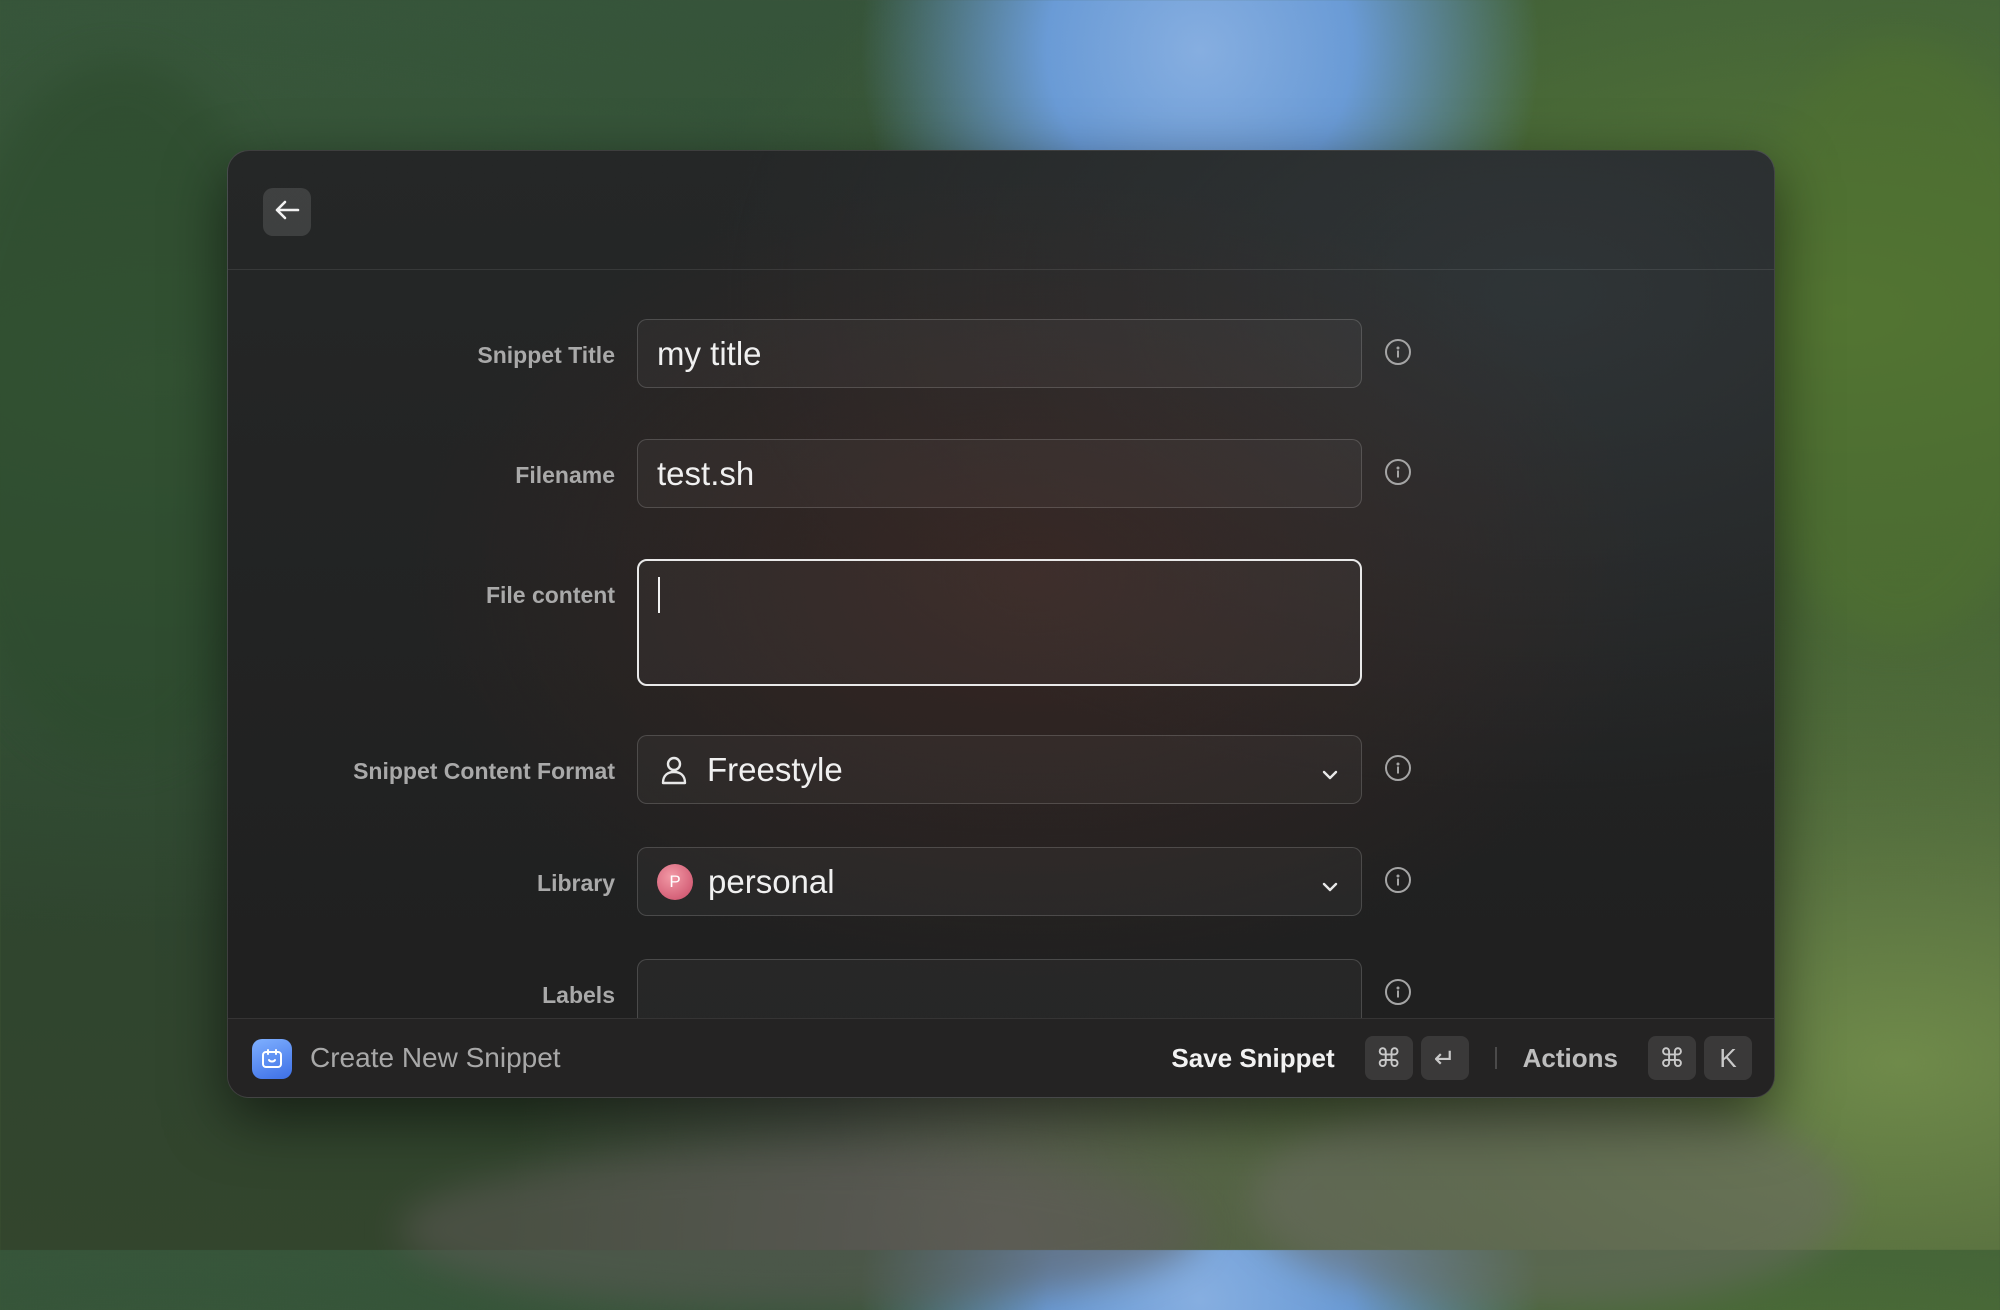 This screenshot has height=1310, width=2000. Describe the element at coordinates (999, 353) in the screenshot. I see `snippet-title-input: my title` at that location.